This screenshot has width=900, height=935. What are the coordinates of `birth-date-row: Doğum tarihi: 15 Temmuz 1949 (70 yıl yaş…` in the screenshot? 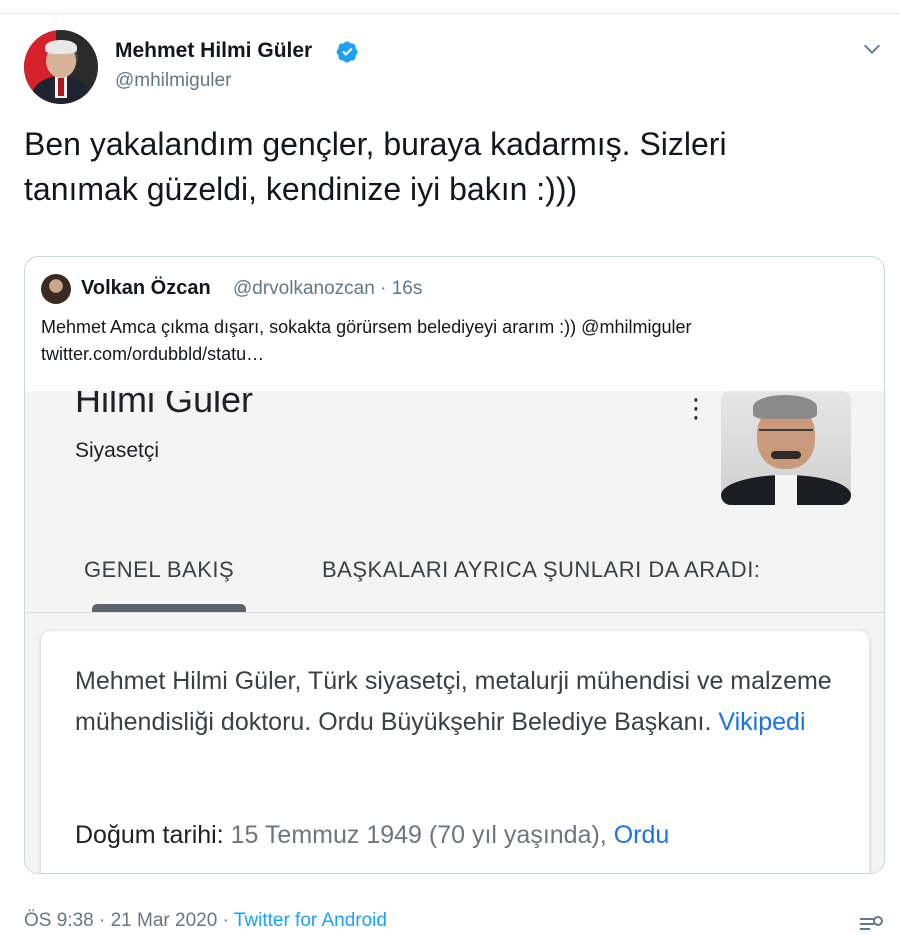 It's located at (372, 835).